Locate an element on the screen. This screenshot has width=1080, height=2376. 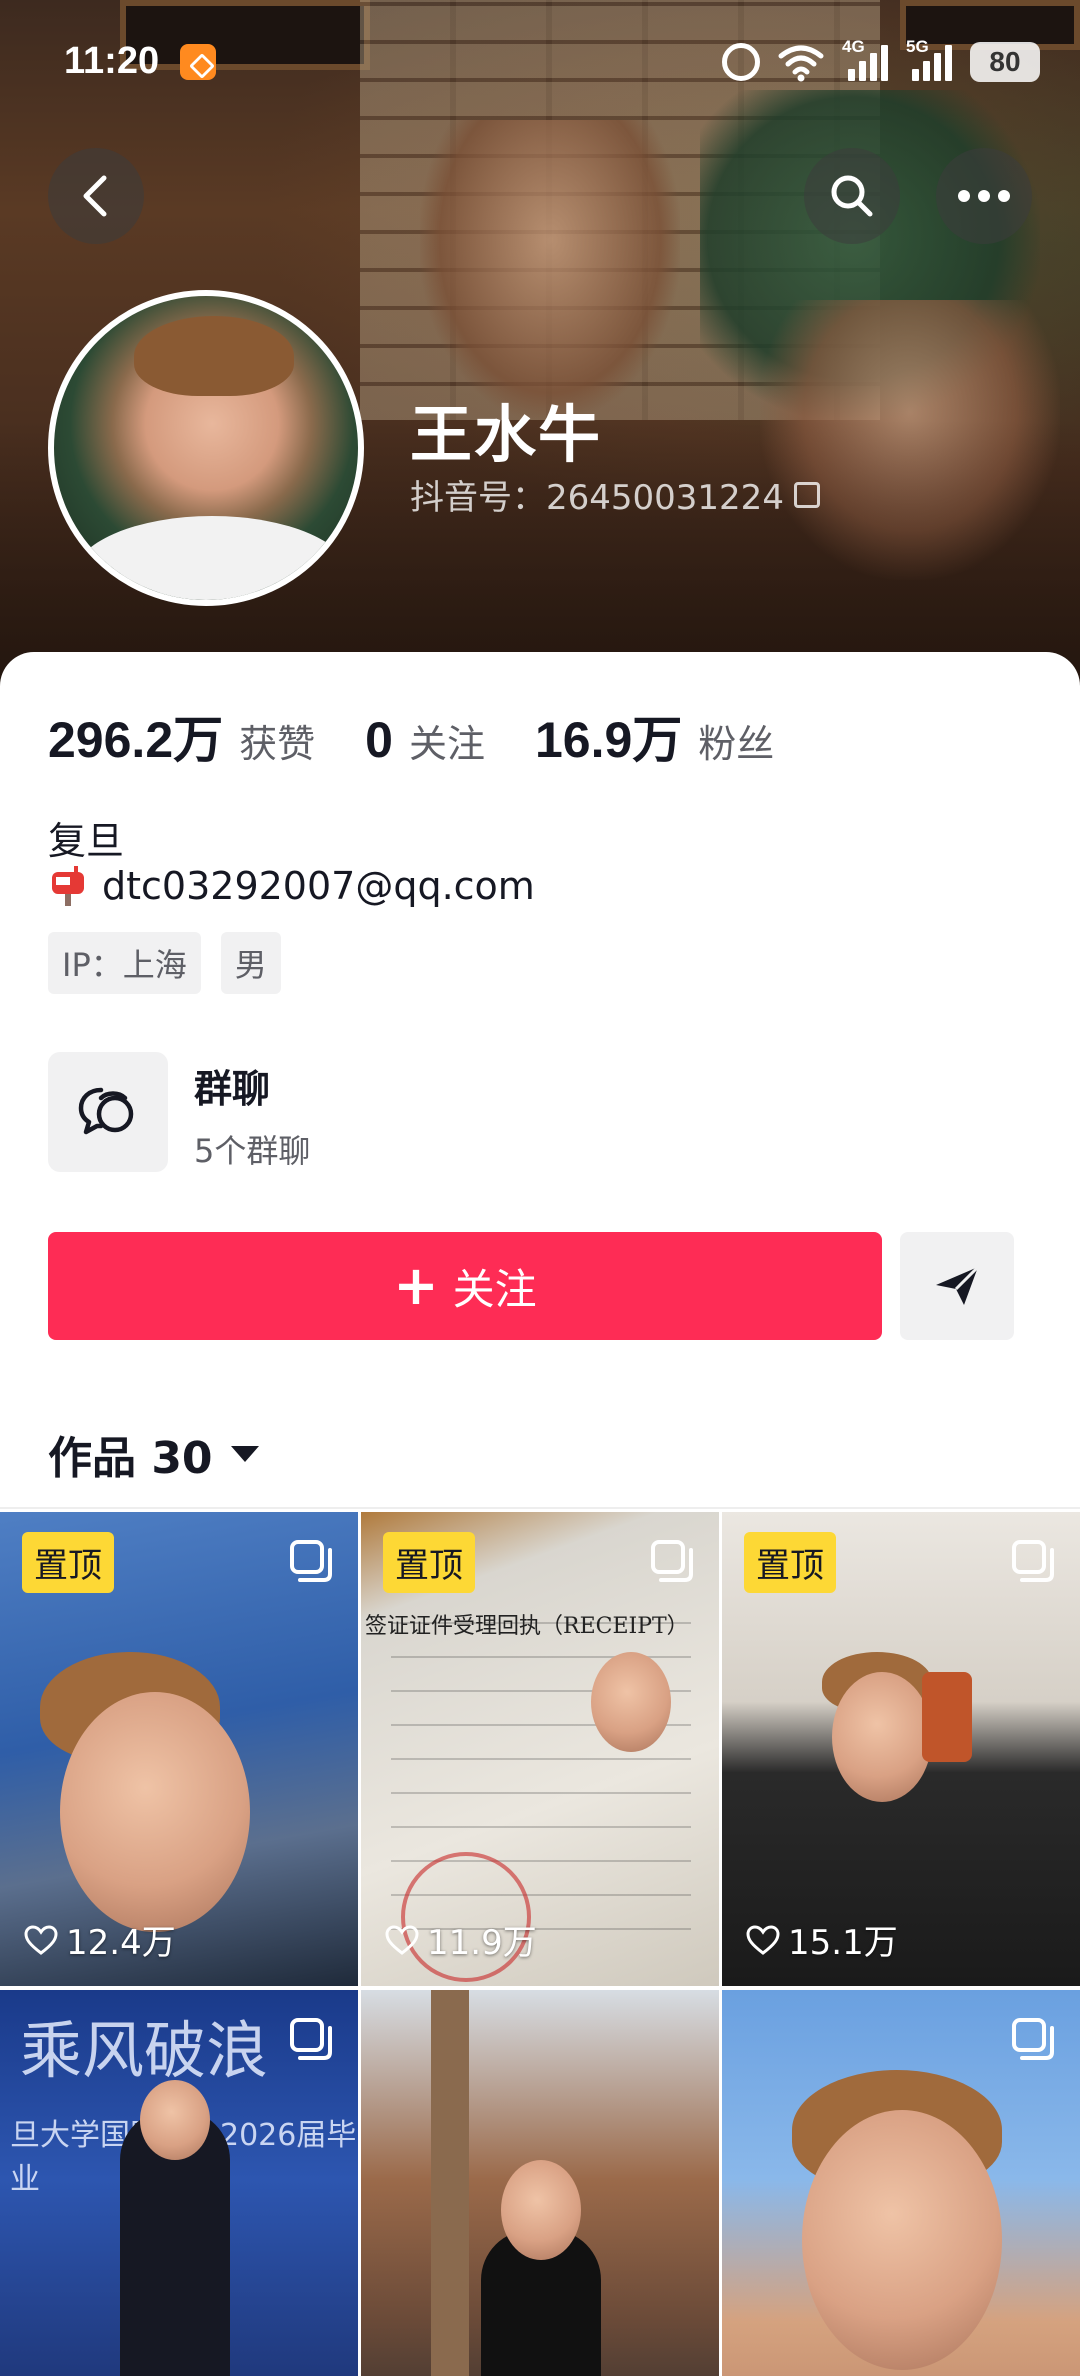
group-chat-icon-box is located at coordinates (108, 1112).